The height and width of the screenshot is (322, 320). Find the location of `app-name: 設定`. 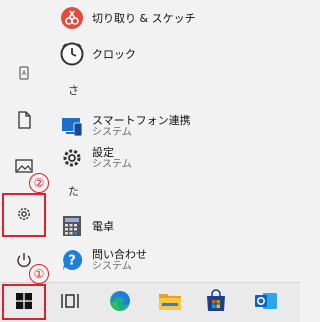

app-name: 設定 is located at coordinates (103, 152).